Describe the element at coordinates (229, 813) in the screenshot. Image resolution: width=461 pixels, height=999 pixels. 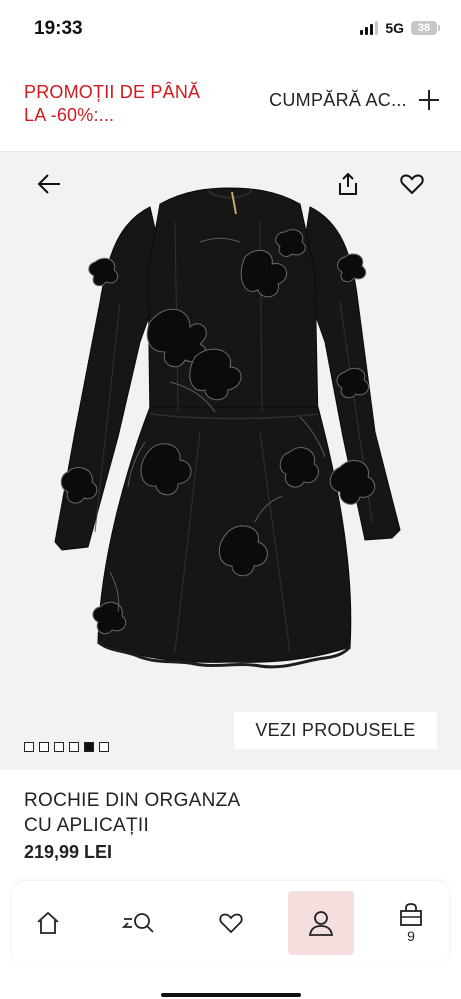
I see `product-name: ROCHIE DIN ORGANZA CU APLICAȚII` at that location.